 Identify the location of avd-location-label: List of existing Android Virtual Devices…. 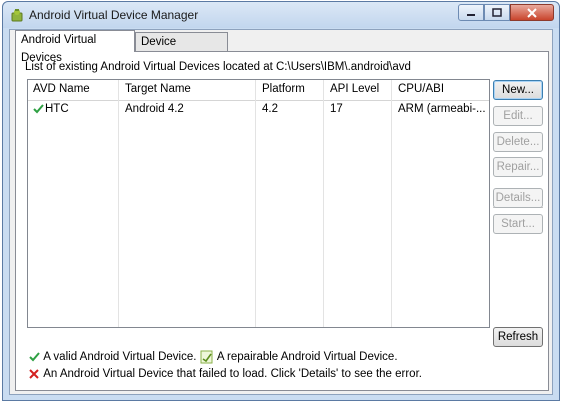
(218, 67).